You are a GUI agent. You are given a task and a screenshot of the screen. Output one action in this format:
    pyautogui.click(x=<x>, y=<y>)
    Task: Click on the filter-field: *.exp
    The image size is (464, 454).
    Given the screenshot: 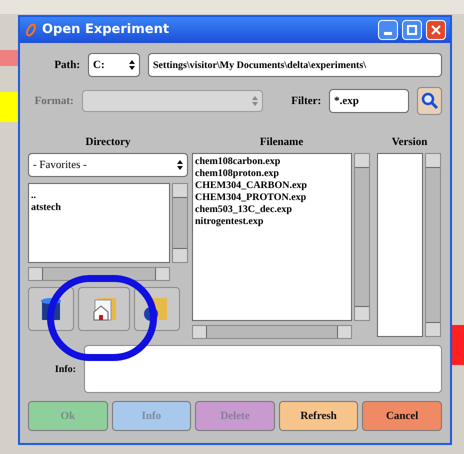 What is the action you would take?
    pyautogui.click(x=369, y=101)
    